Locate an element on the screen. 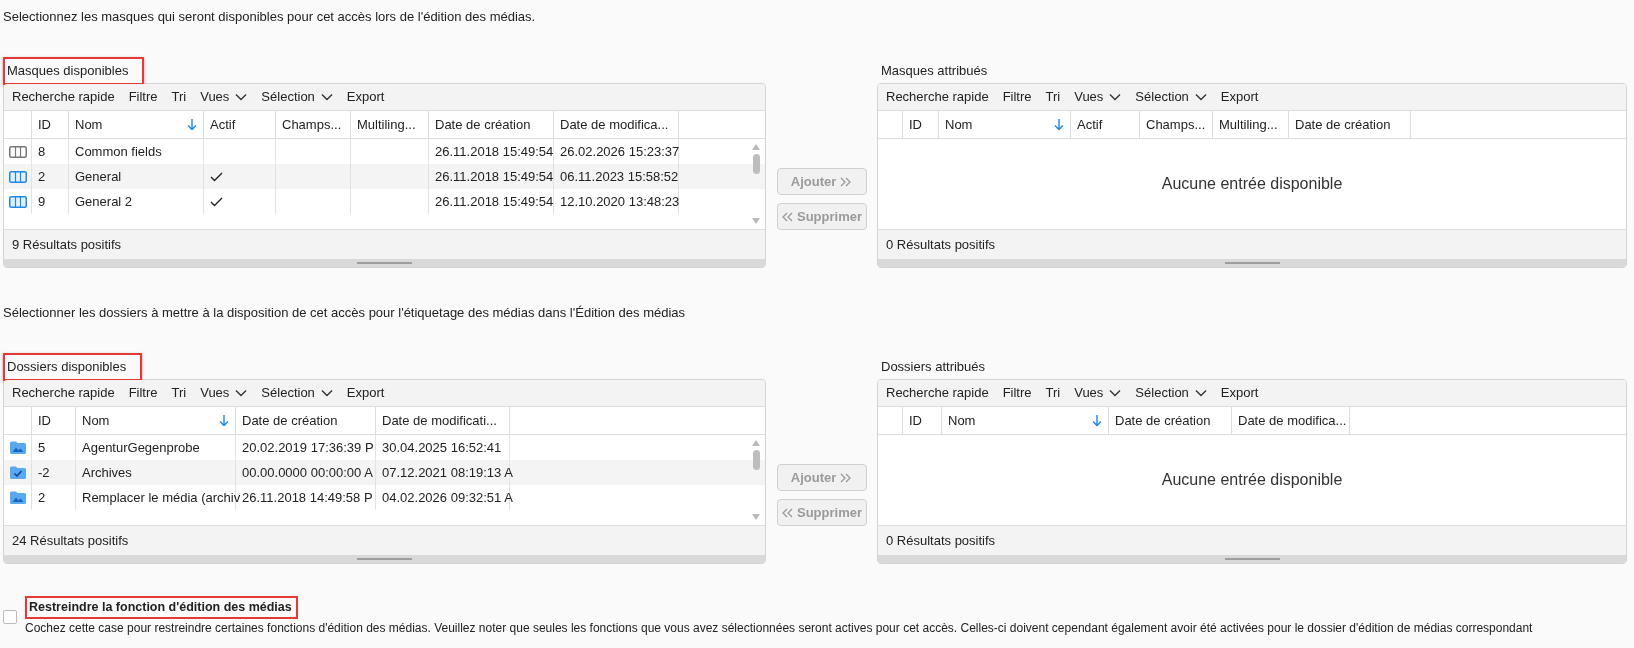 This screenshot has width=1634, height=648. image-folder-icon is located at coordinates (17, 497).